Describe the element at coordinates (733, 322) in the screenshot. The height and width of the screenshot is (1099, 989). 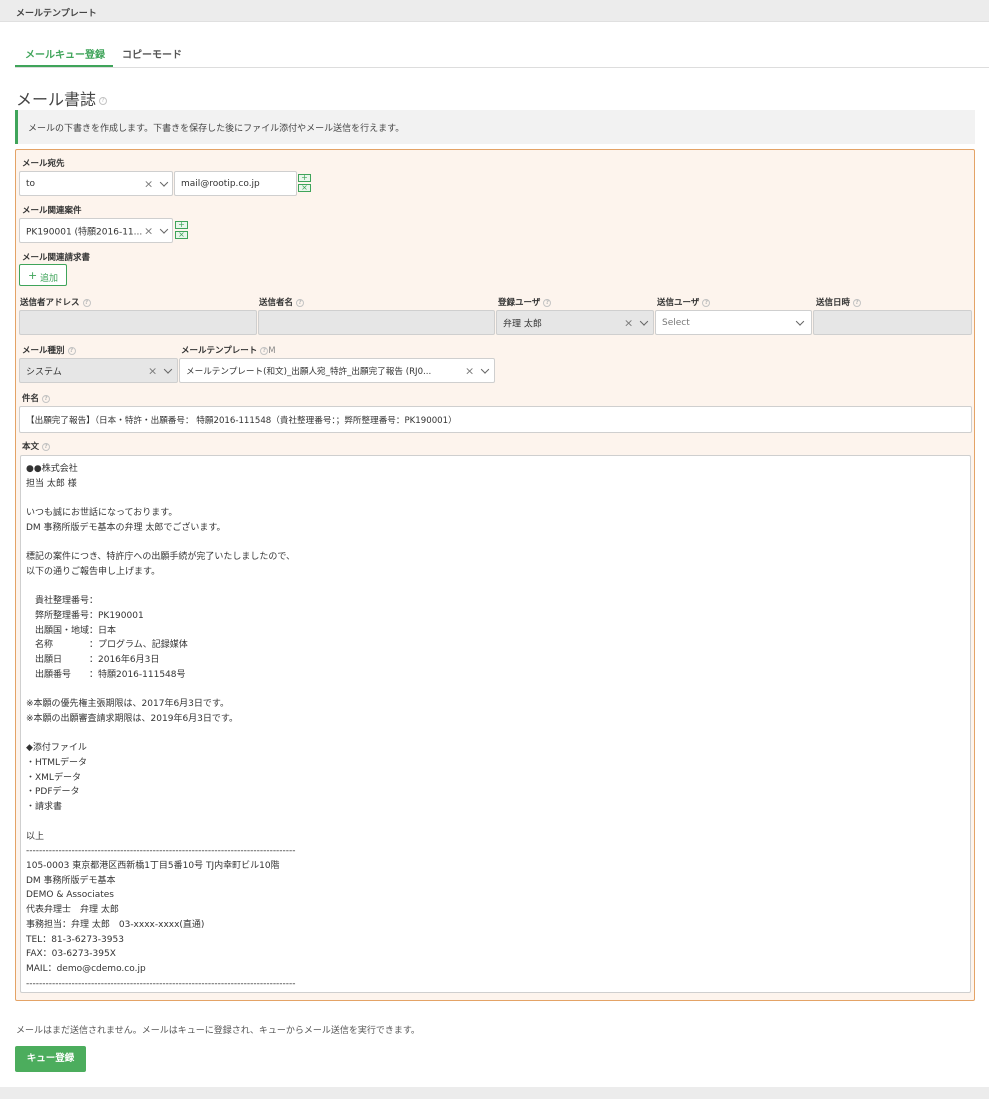
I see `send-user-select: Select` at that location.